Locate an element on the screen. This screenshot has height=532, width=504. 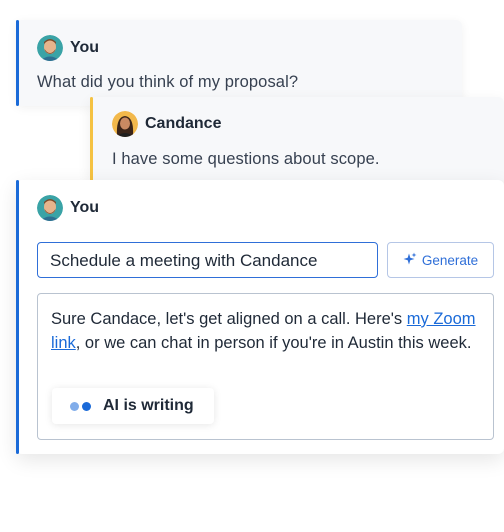
message-card-you: You What did you think of my proposal? is located at coordinates (239, 63).